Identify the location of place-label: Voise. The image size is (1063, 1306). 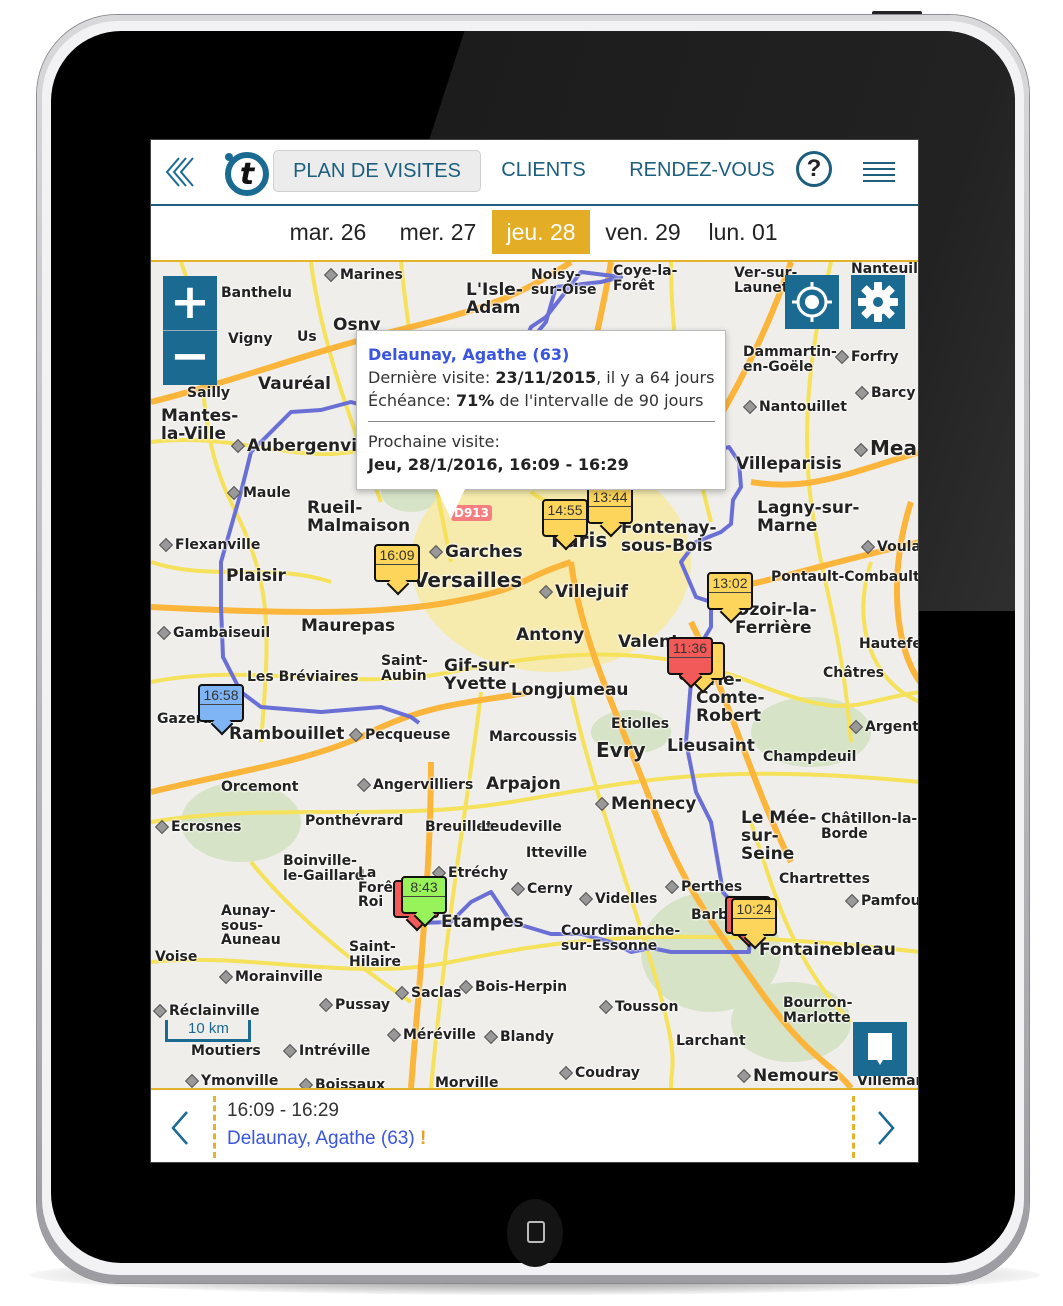
(176, 957).